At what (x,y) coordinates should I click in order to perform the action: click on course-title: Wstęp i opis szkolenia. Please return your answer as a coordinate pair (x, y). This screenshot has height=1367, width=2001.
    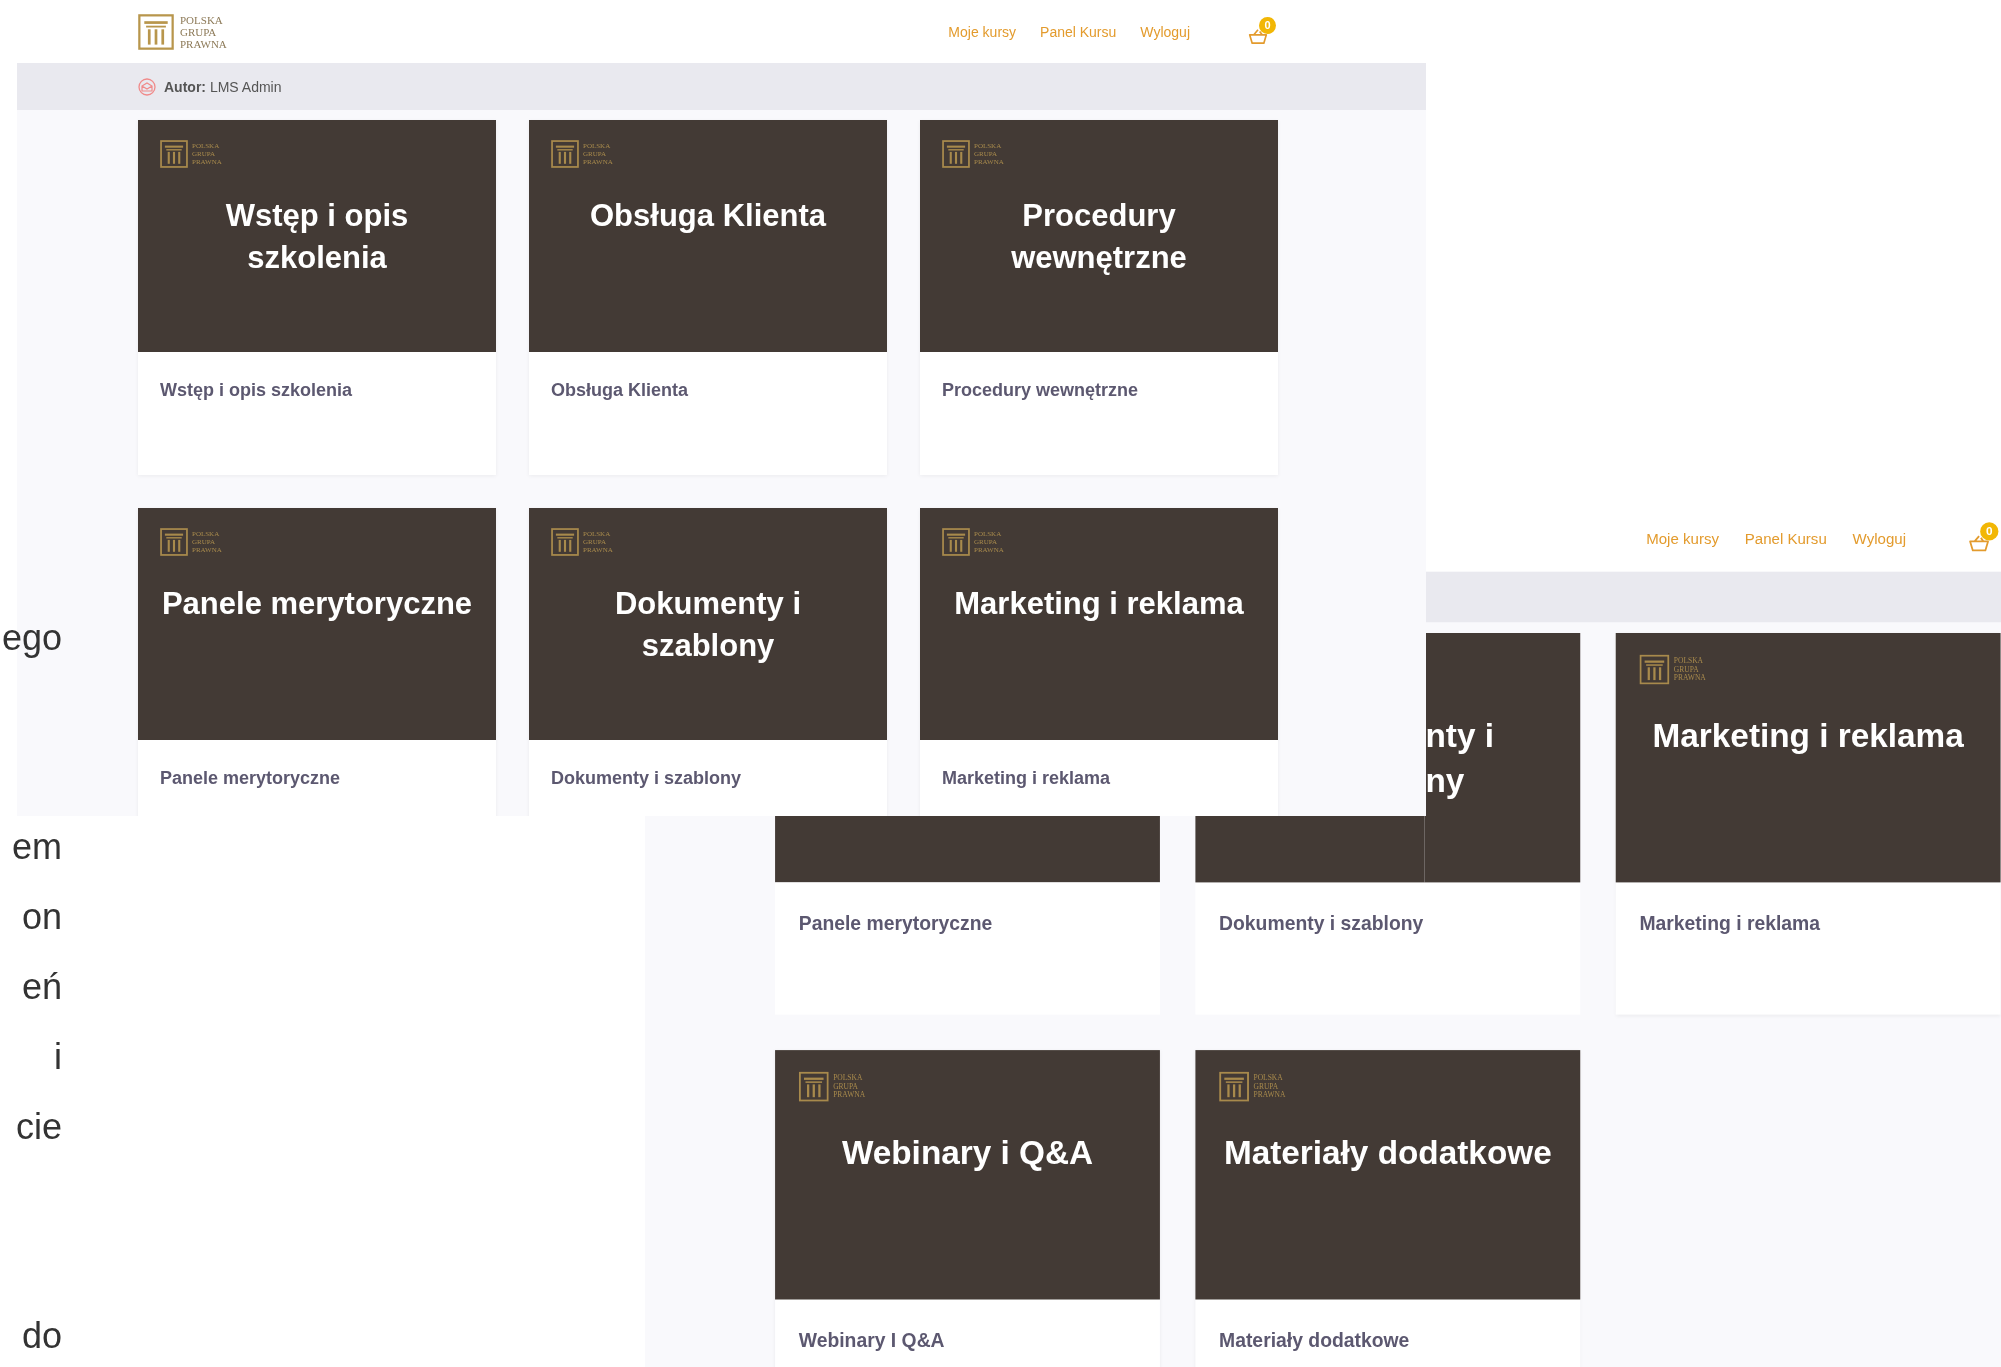
    Looking at the image, I should click on (317, 390).